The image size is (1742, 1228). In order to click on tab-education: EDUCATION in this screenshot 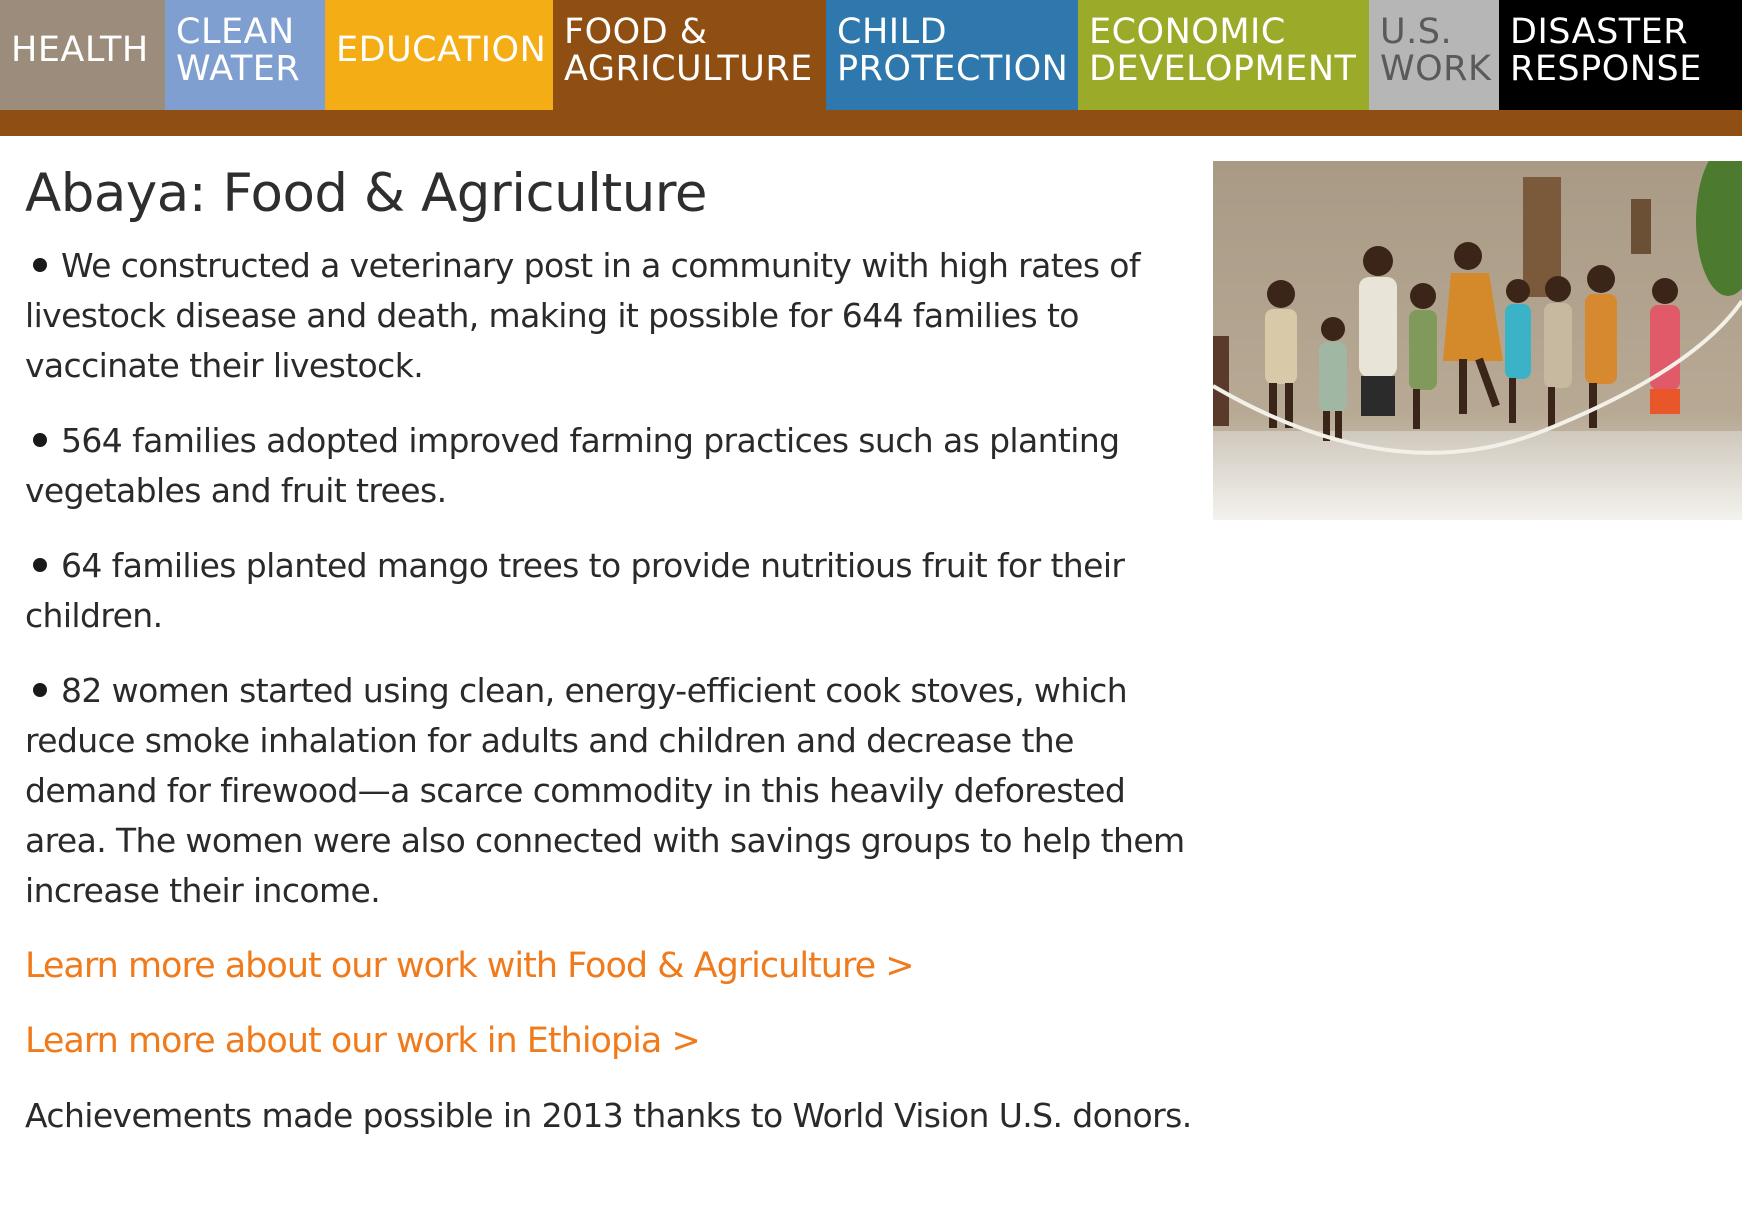, I will do `click(439, 55)`.